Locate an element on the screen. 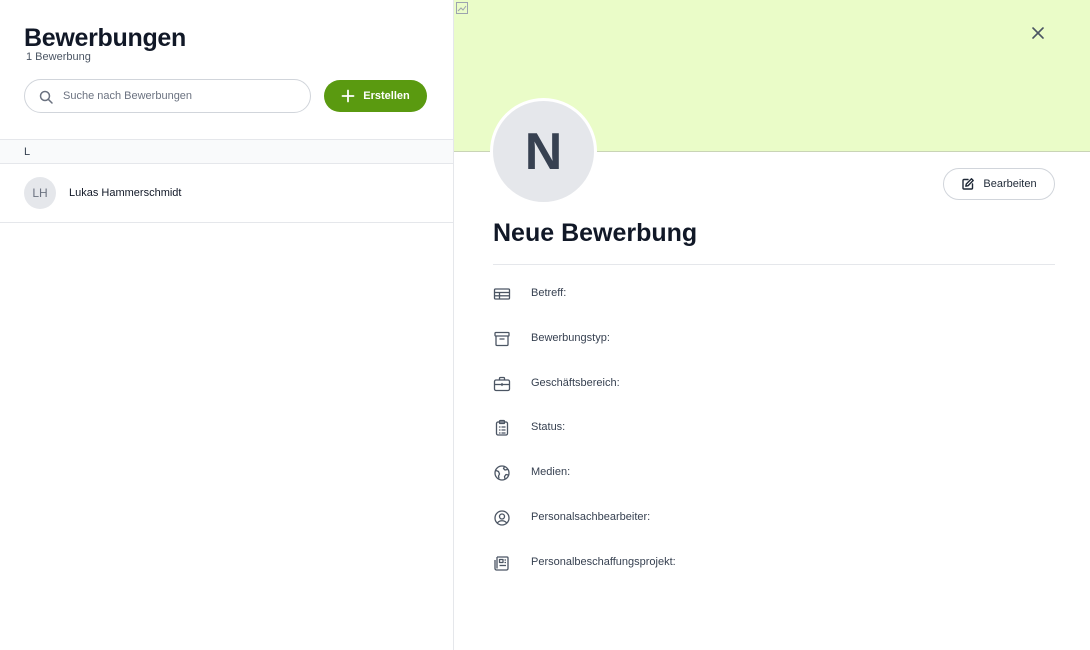 The height and width of the screenshot is (650, 1090). edit-button-label: Bearbeiten is located at coordinates (1010, 184).